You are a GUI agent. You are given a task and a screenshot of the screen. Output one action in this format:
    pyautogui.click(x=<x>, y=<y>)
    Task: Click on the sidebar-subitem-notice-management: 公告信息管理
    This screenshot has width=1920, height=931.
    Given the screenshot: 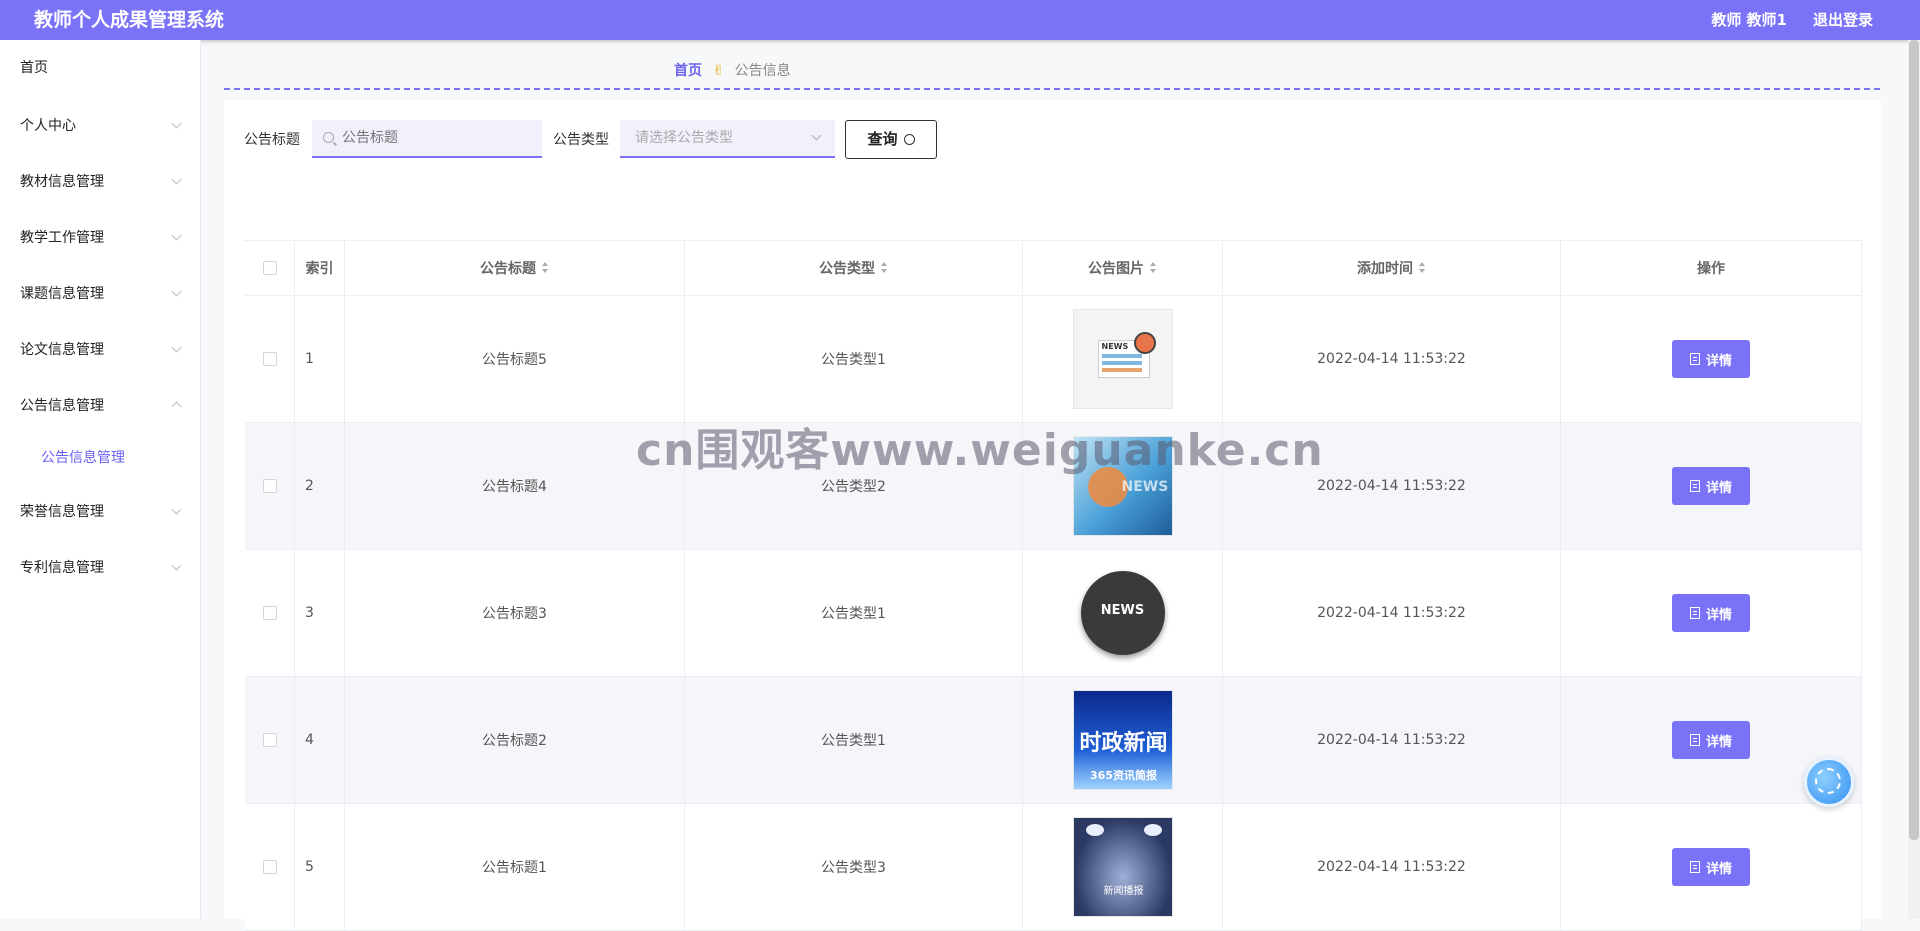 What is the action you would take?
    pyautogui.click(x=100, y=458)
    